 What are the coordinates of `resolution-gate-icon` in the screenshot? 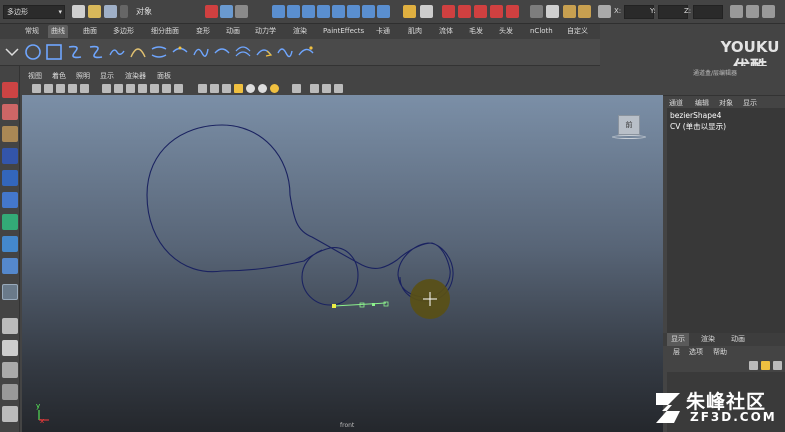 It's located at (118, 88).